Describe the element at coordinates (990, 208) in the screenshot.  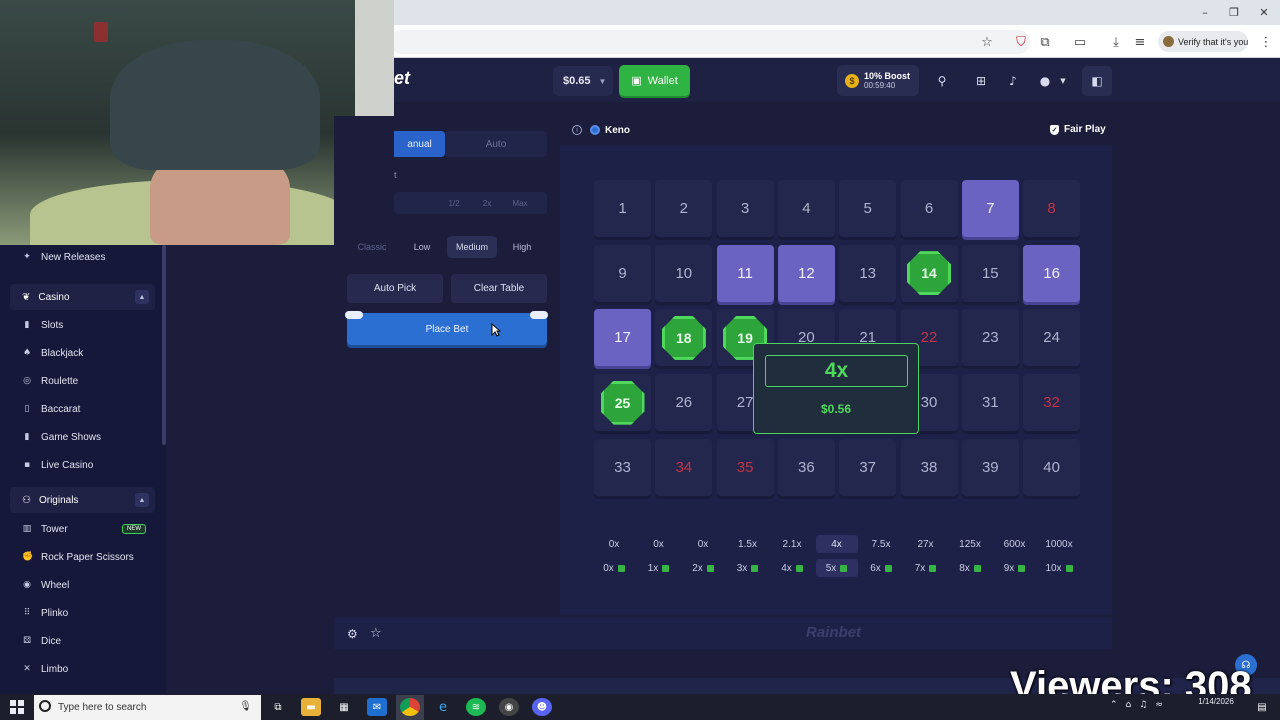
I see `keno-tile: 7` at that location.